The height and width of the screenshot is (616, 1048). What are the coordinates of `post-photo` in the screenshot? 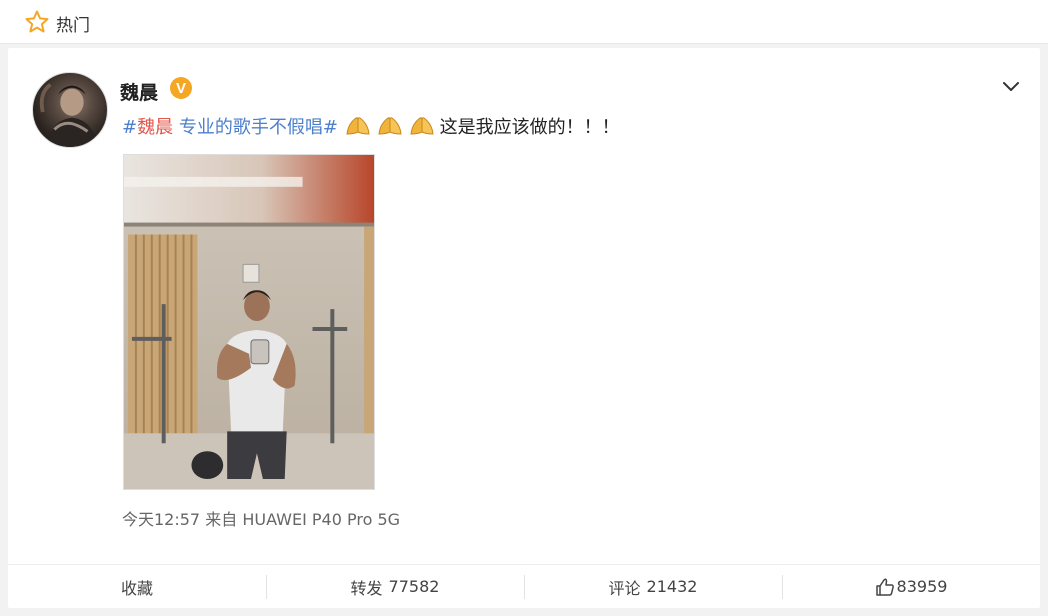 It's located at (249, 322).